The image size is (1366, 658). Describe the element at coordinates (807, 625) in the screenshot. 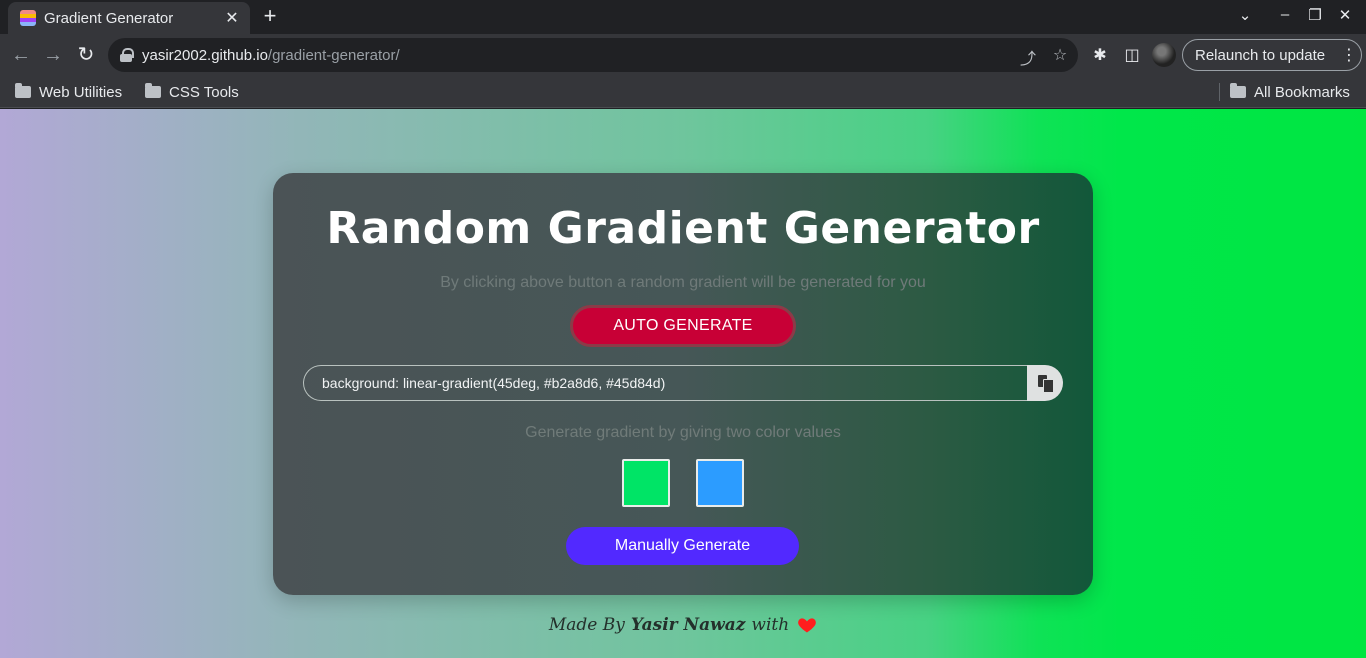

I see `heart-icon` at that location.